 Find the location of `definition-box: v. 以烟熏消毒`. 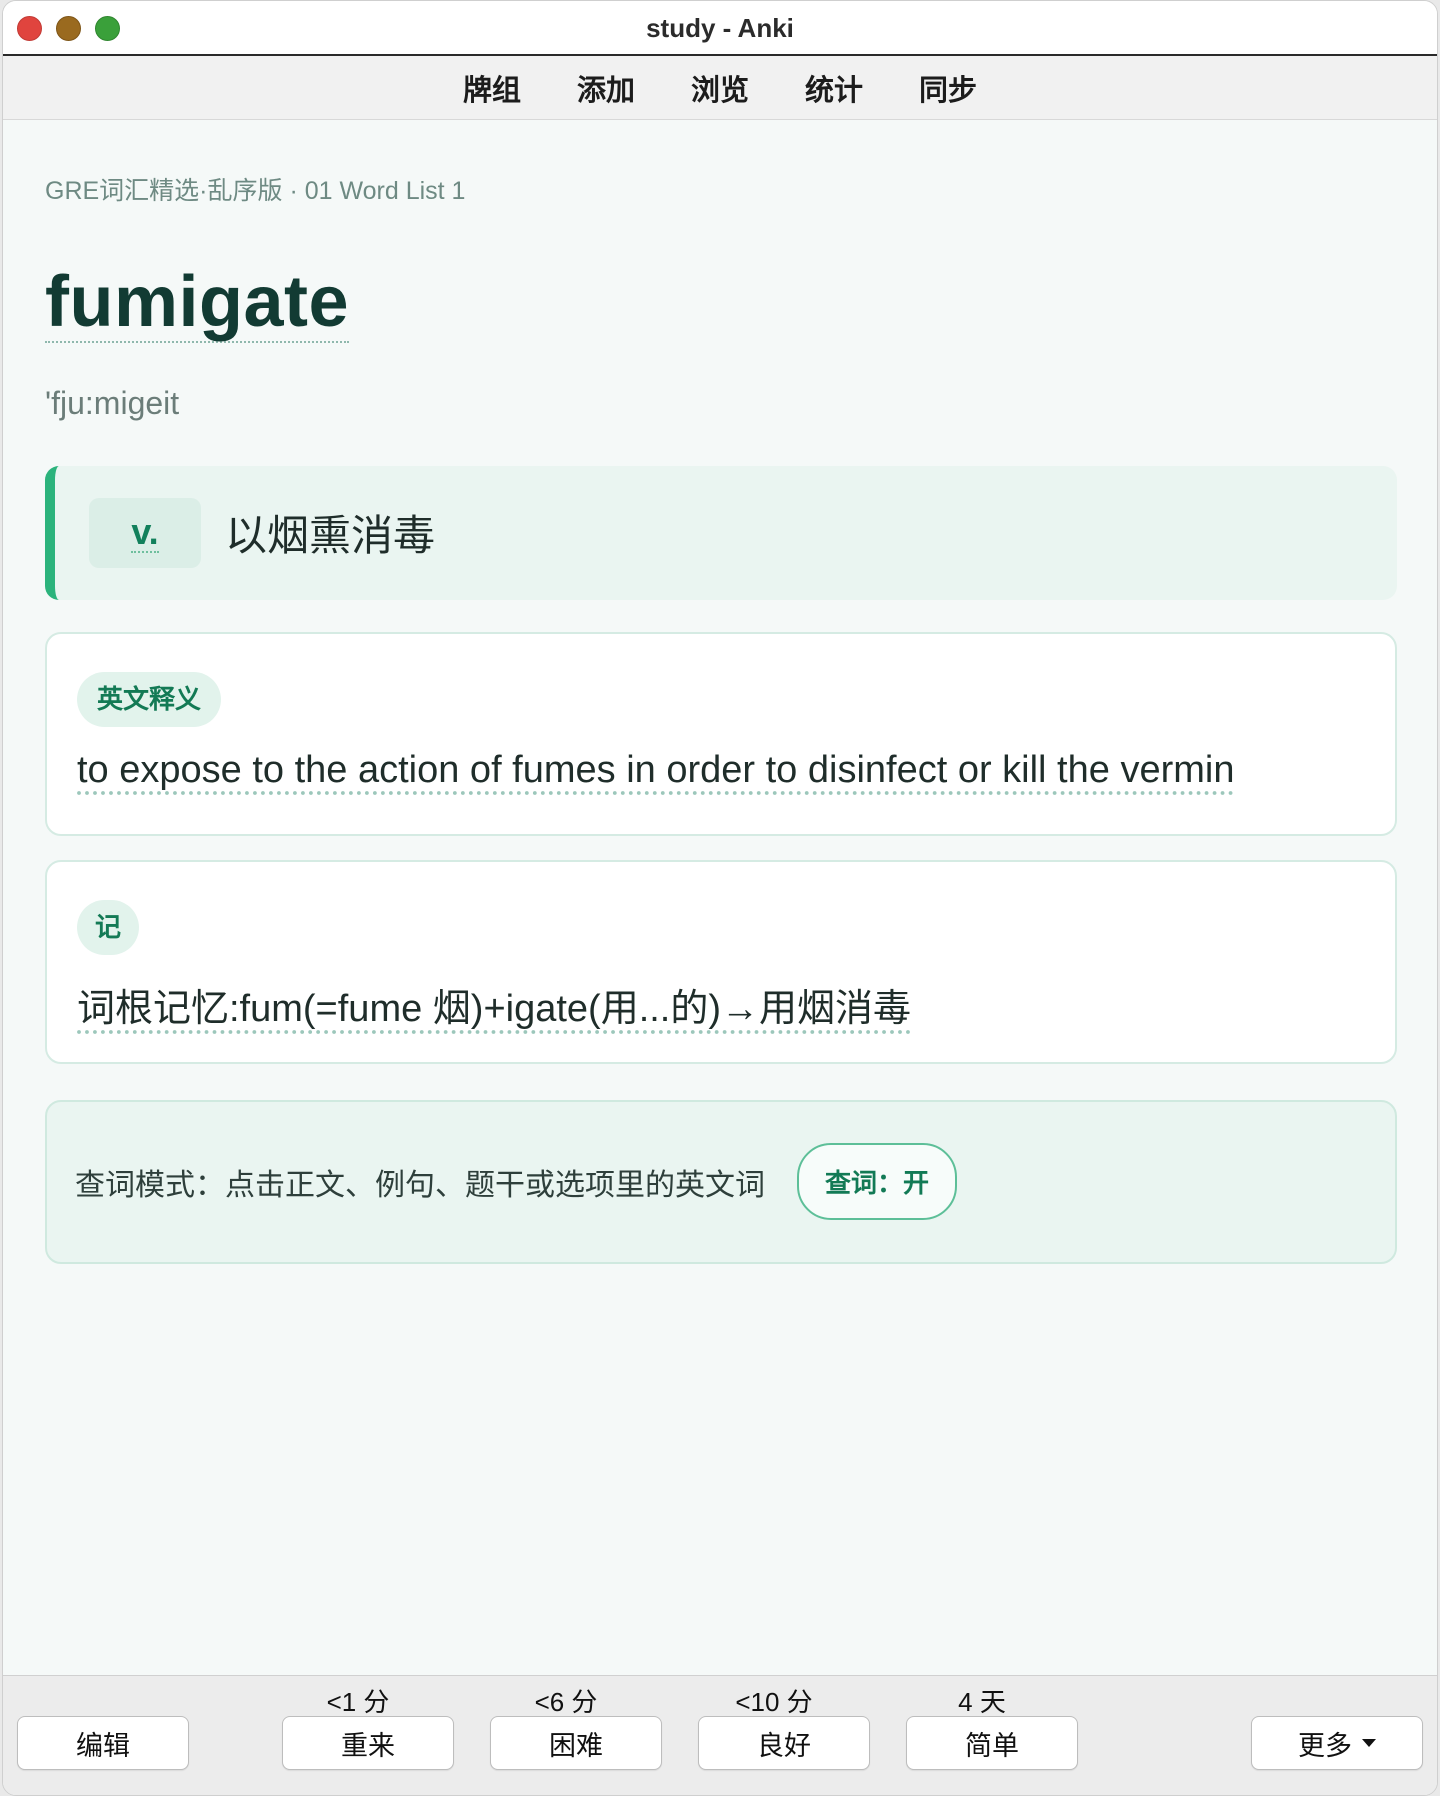

definition-box: v. 以烟熏消毒 is located at coordinates (721, 532).